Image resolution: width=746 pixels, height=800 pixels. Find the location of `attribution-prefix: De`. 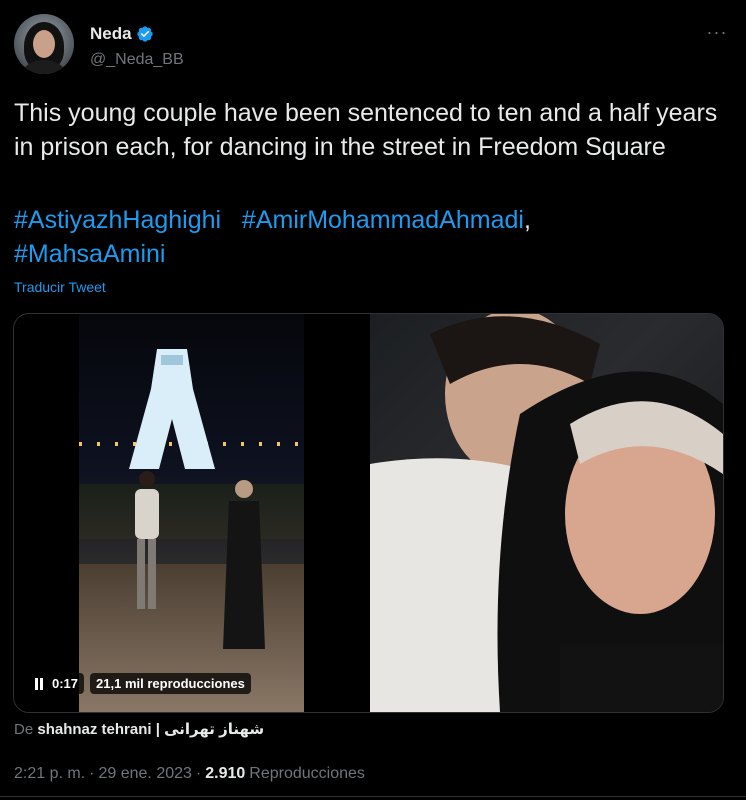

attribution-prefix: De is located at coordinates (24, 729).